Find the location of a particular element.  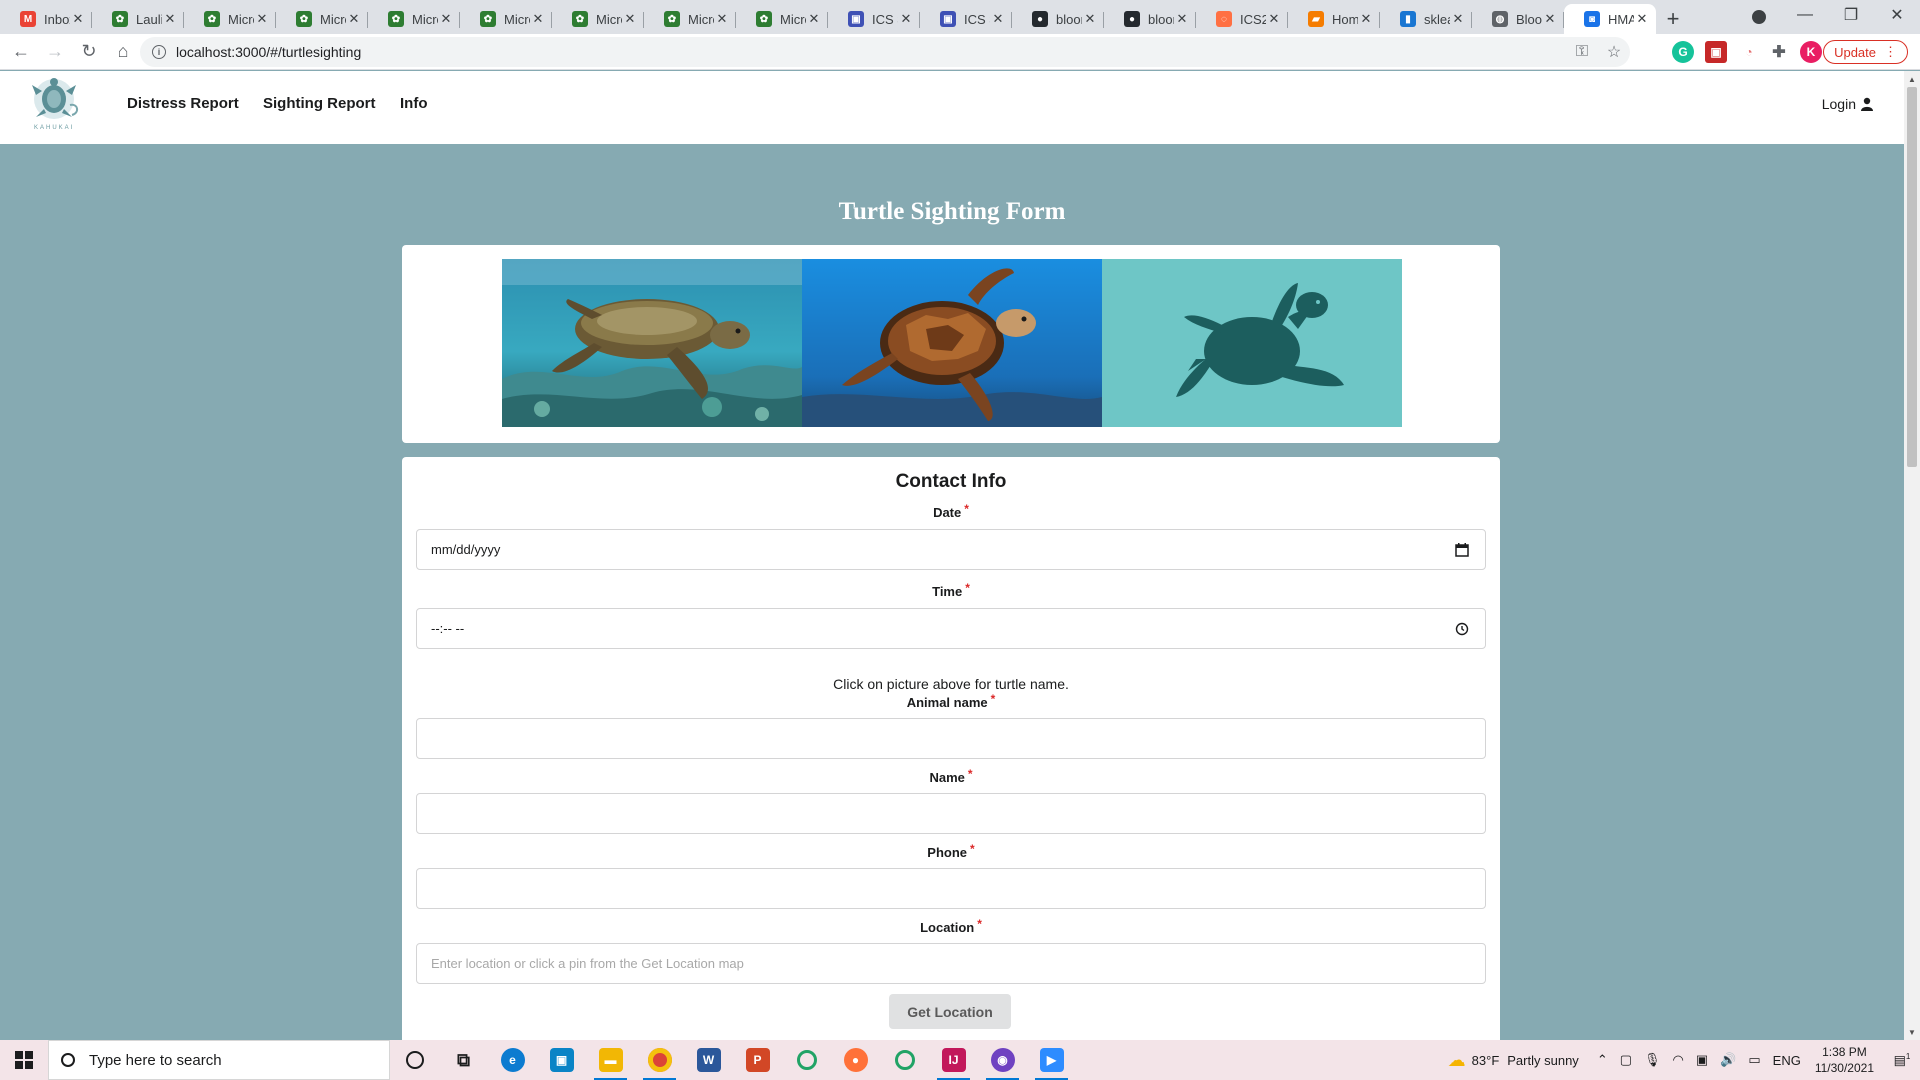

taskbar-chrome is located at coordinates (659, 1060).